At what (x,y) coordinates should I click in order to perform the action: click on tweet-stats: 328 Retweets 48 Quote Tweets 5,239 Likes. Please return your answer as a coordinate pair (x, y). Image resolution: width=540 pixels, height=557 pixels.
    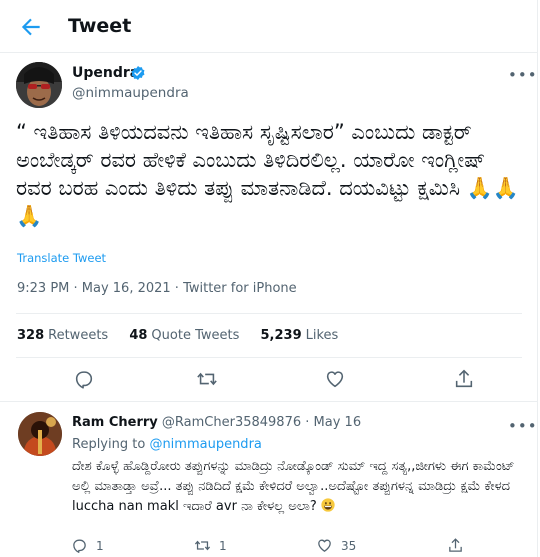
    Looking at the image, I should click on (177, 335).